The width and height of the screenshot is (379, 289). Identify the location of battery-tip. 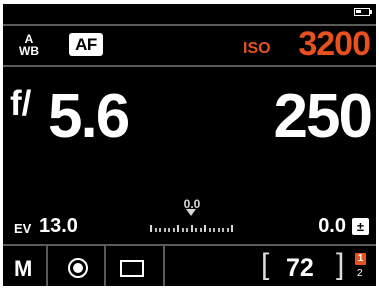
(371, 12).